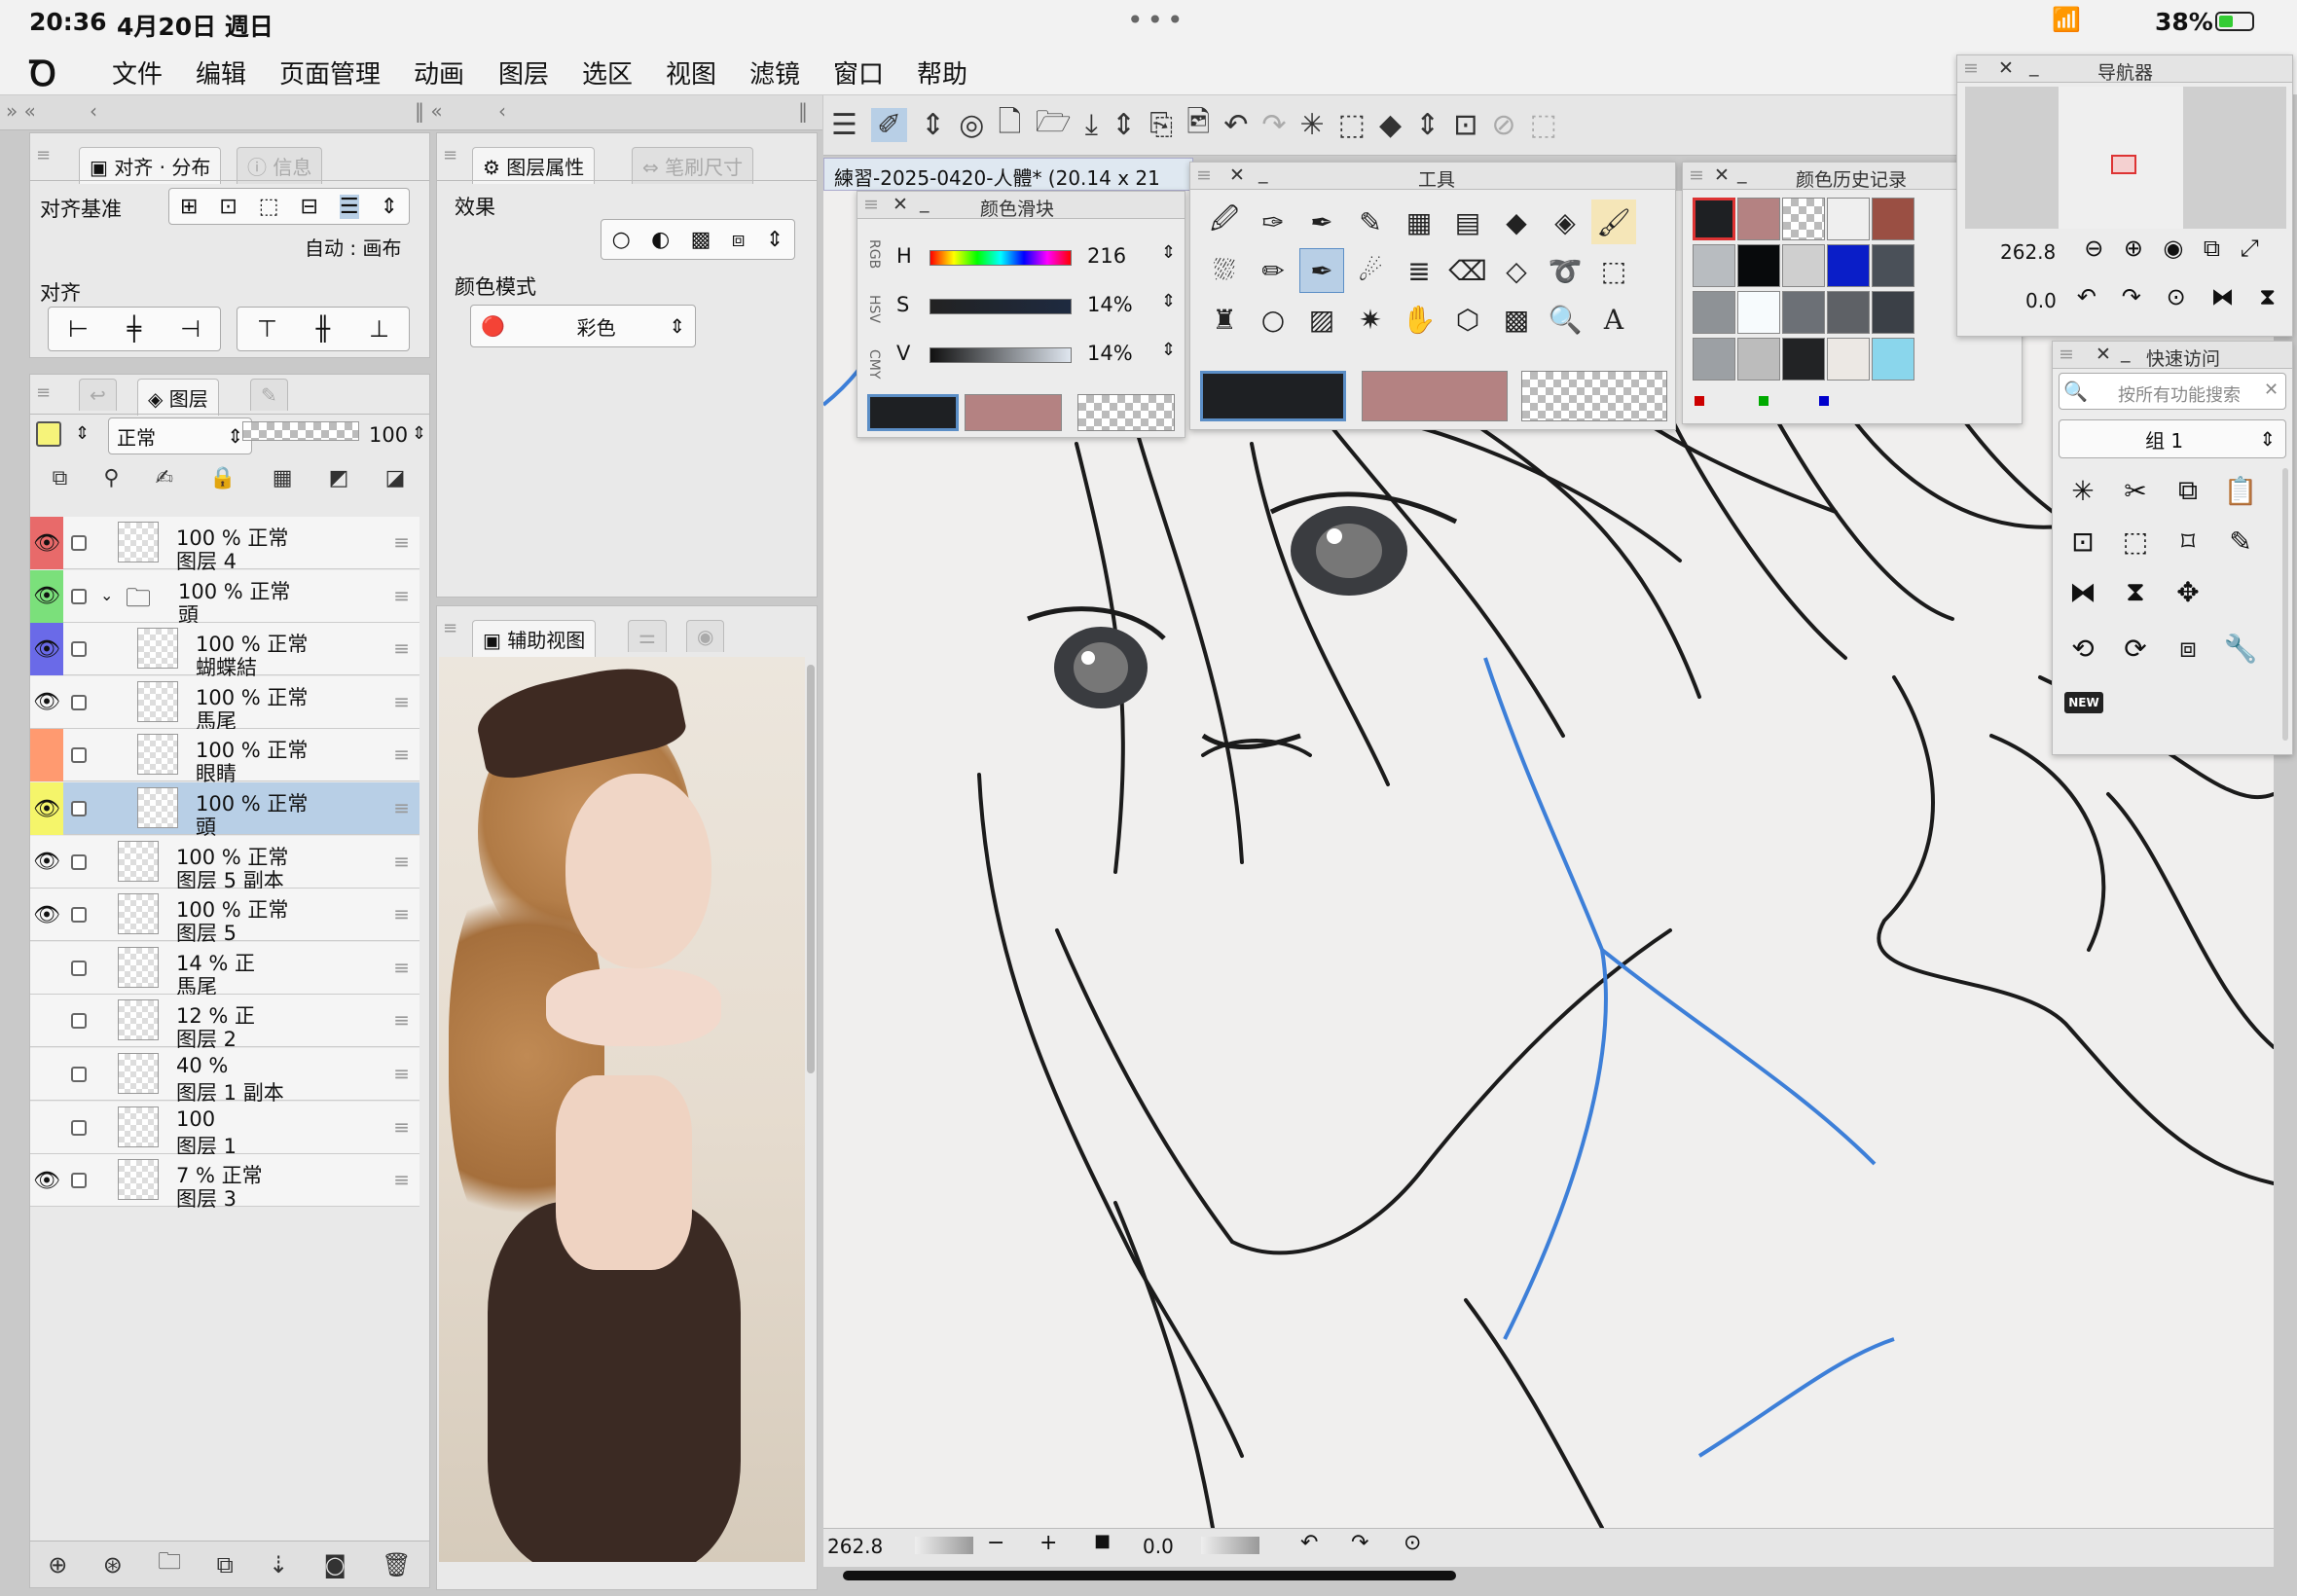 Image resolution: width=2297 pixels, height=1596 pixels. I want to click on tab-cmy: CMY, so click(874, 364).